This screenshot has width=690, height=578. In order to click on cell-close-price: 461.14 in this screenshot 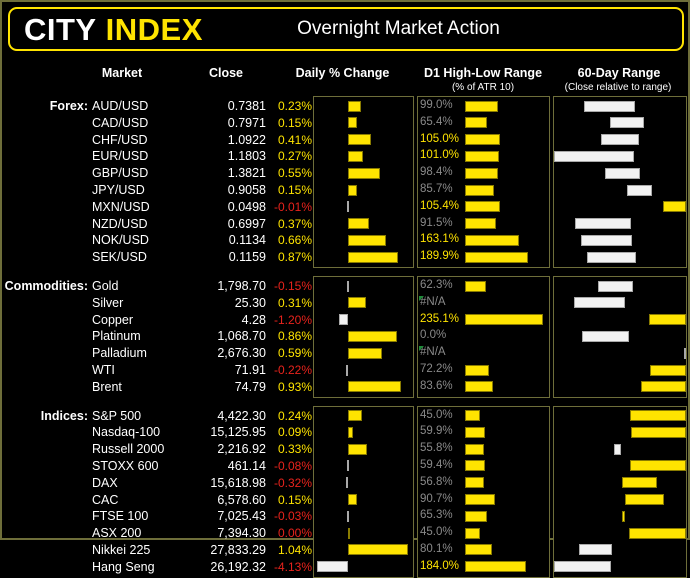, I will do `click(246, 466)`.